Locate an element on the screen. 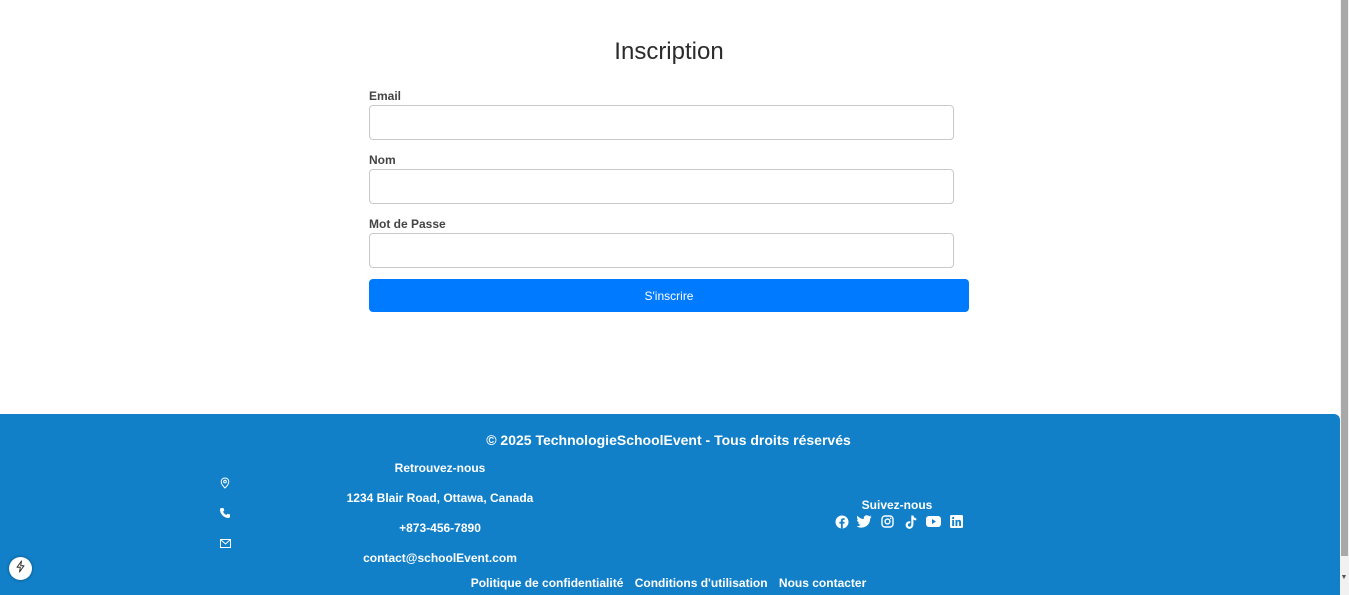 The width and height of the screenshot is (1349, 595). name-field is located at coordinates (661, 186).